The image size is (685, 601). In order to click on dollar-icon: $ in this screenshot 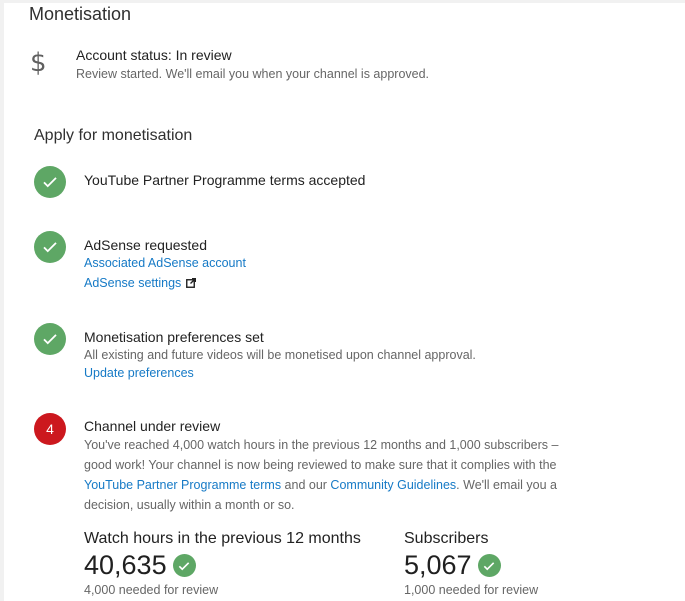, I will do `click(38, 63)`.